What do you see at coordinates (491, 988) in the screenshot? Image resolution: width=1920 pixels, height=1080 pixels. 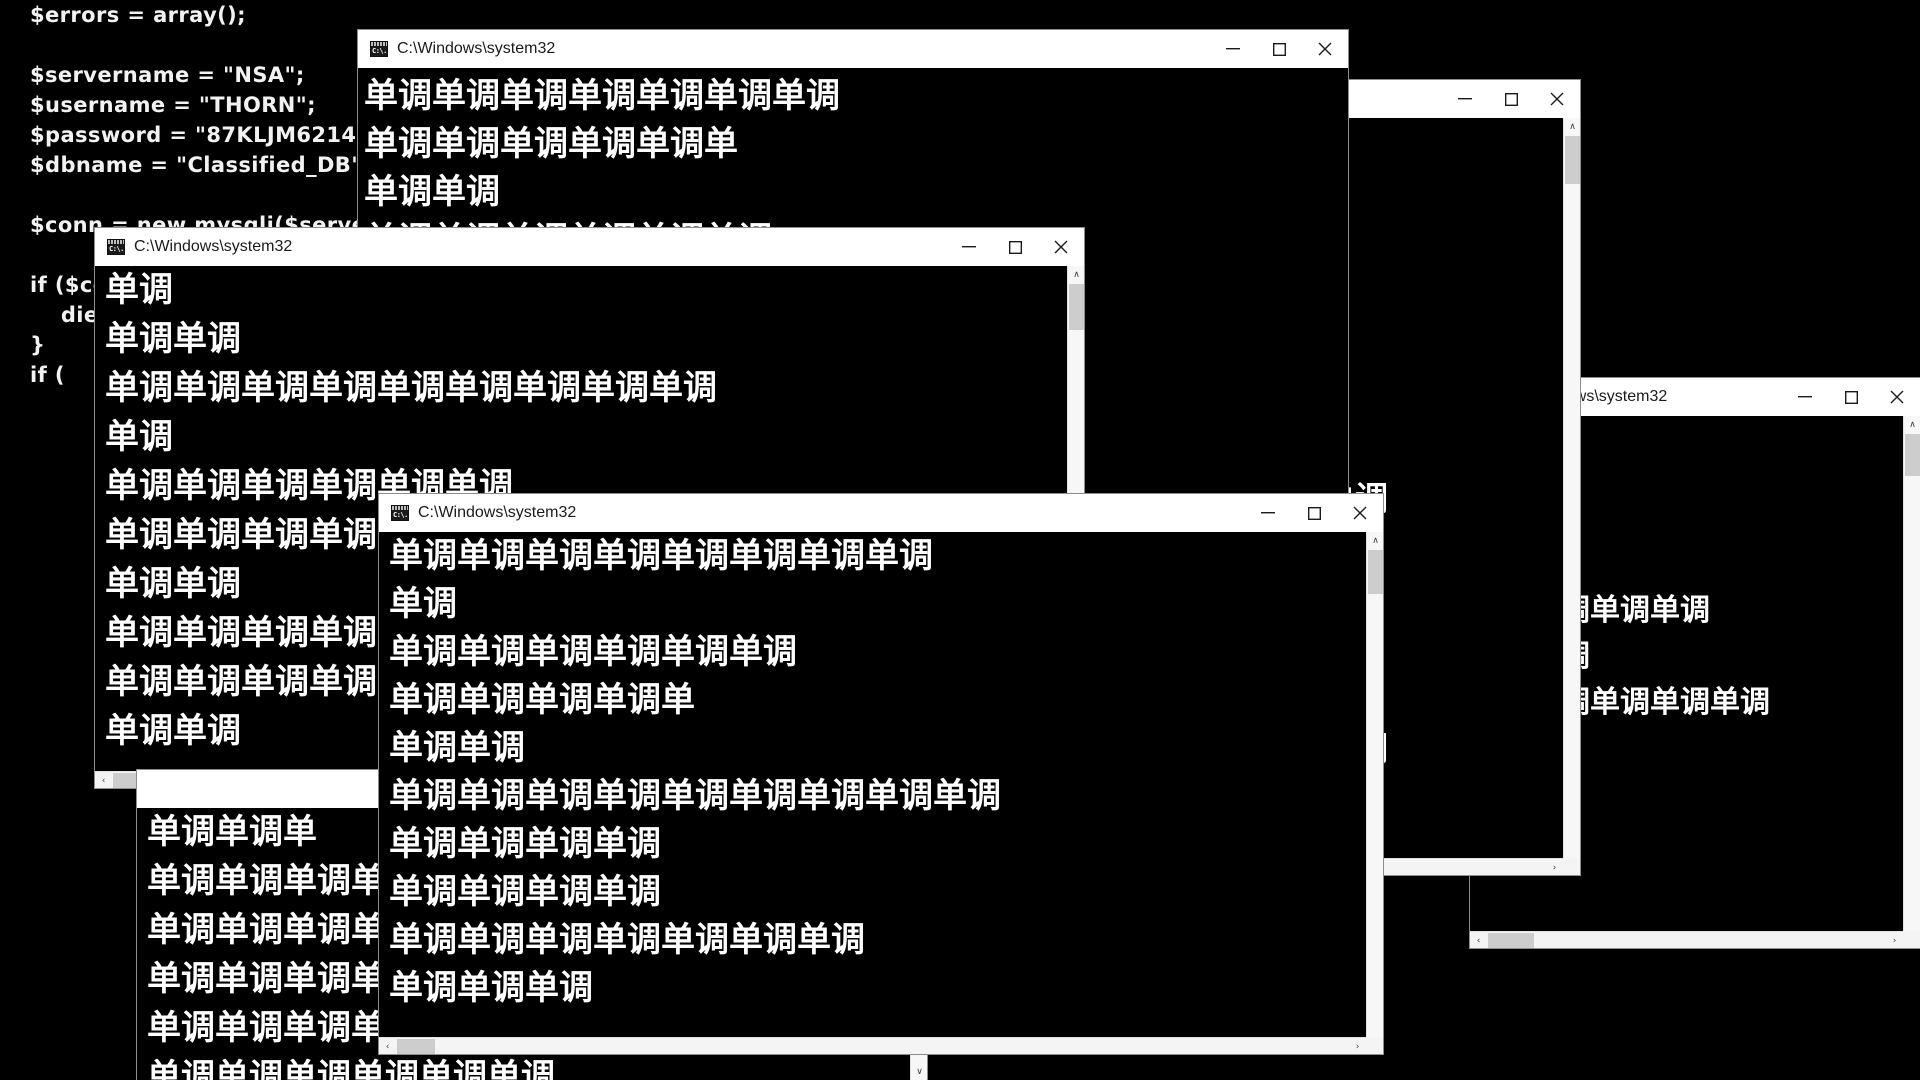 I see `console-line: 单调单调单调` at bounding box center [491, 988].